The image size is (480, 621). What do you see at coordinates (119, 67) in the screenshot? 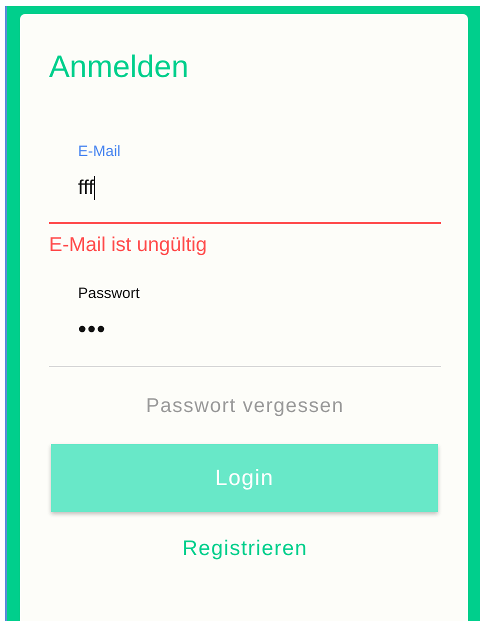
I see `form-title: Anmelden` at bounding box center [119, 67].